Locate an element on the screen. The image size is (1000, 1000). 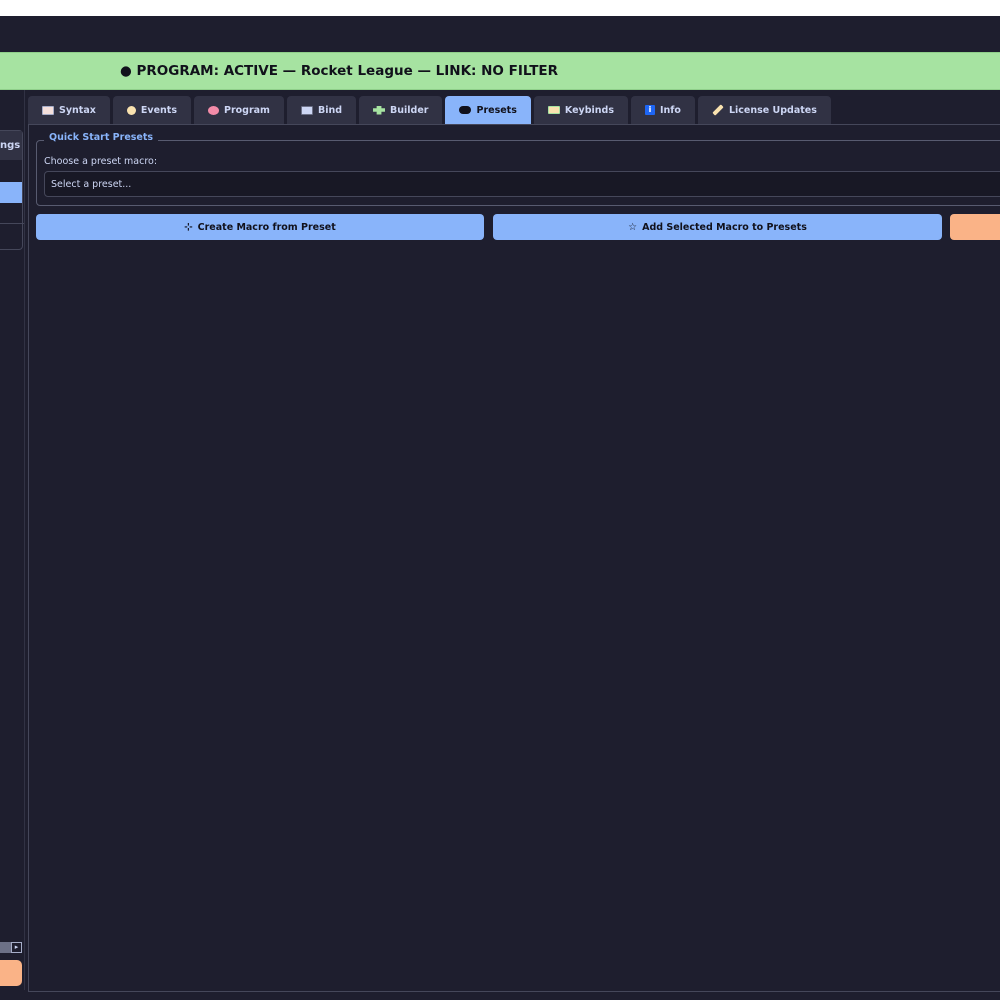
orange-action-button is located at coordinates (975, 227).